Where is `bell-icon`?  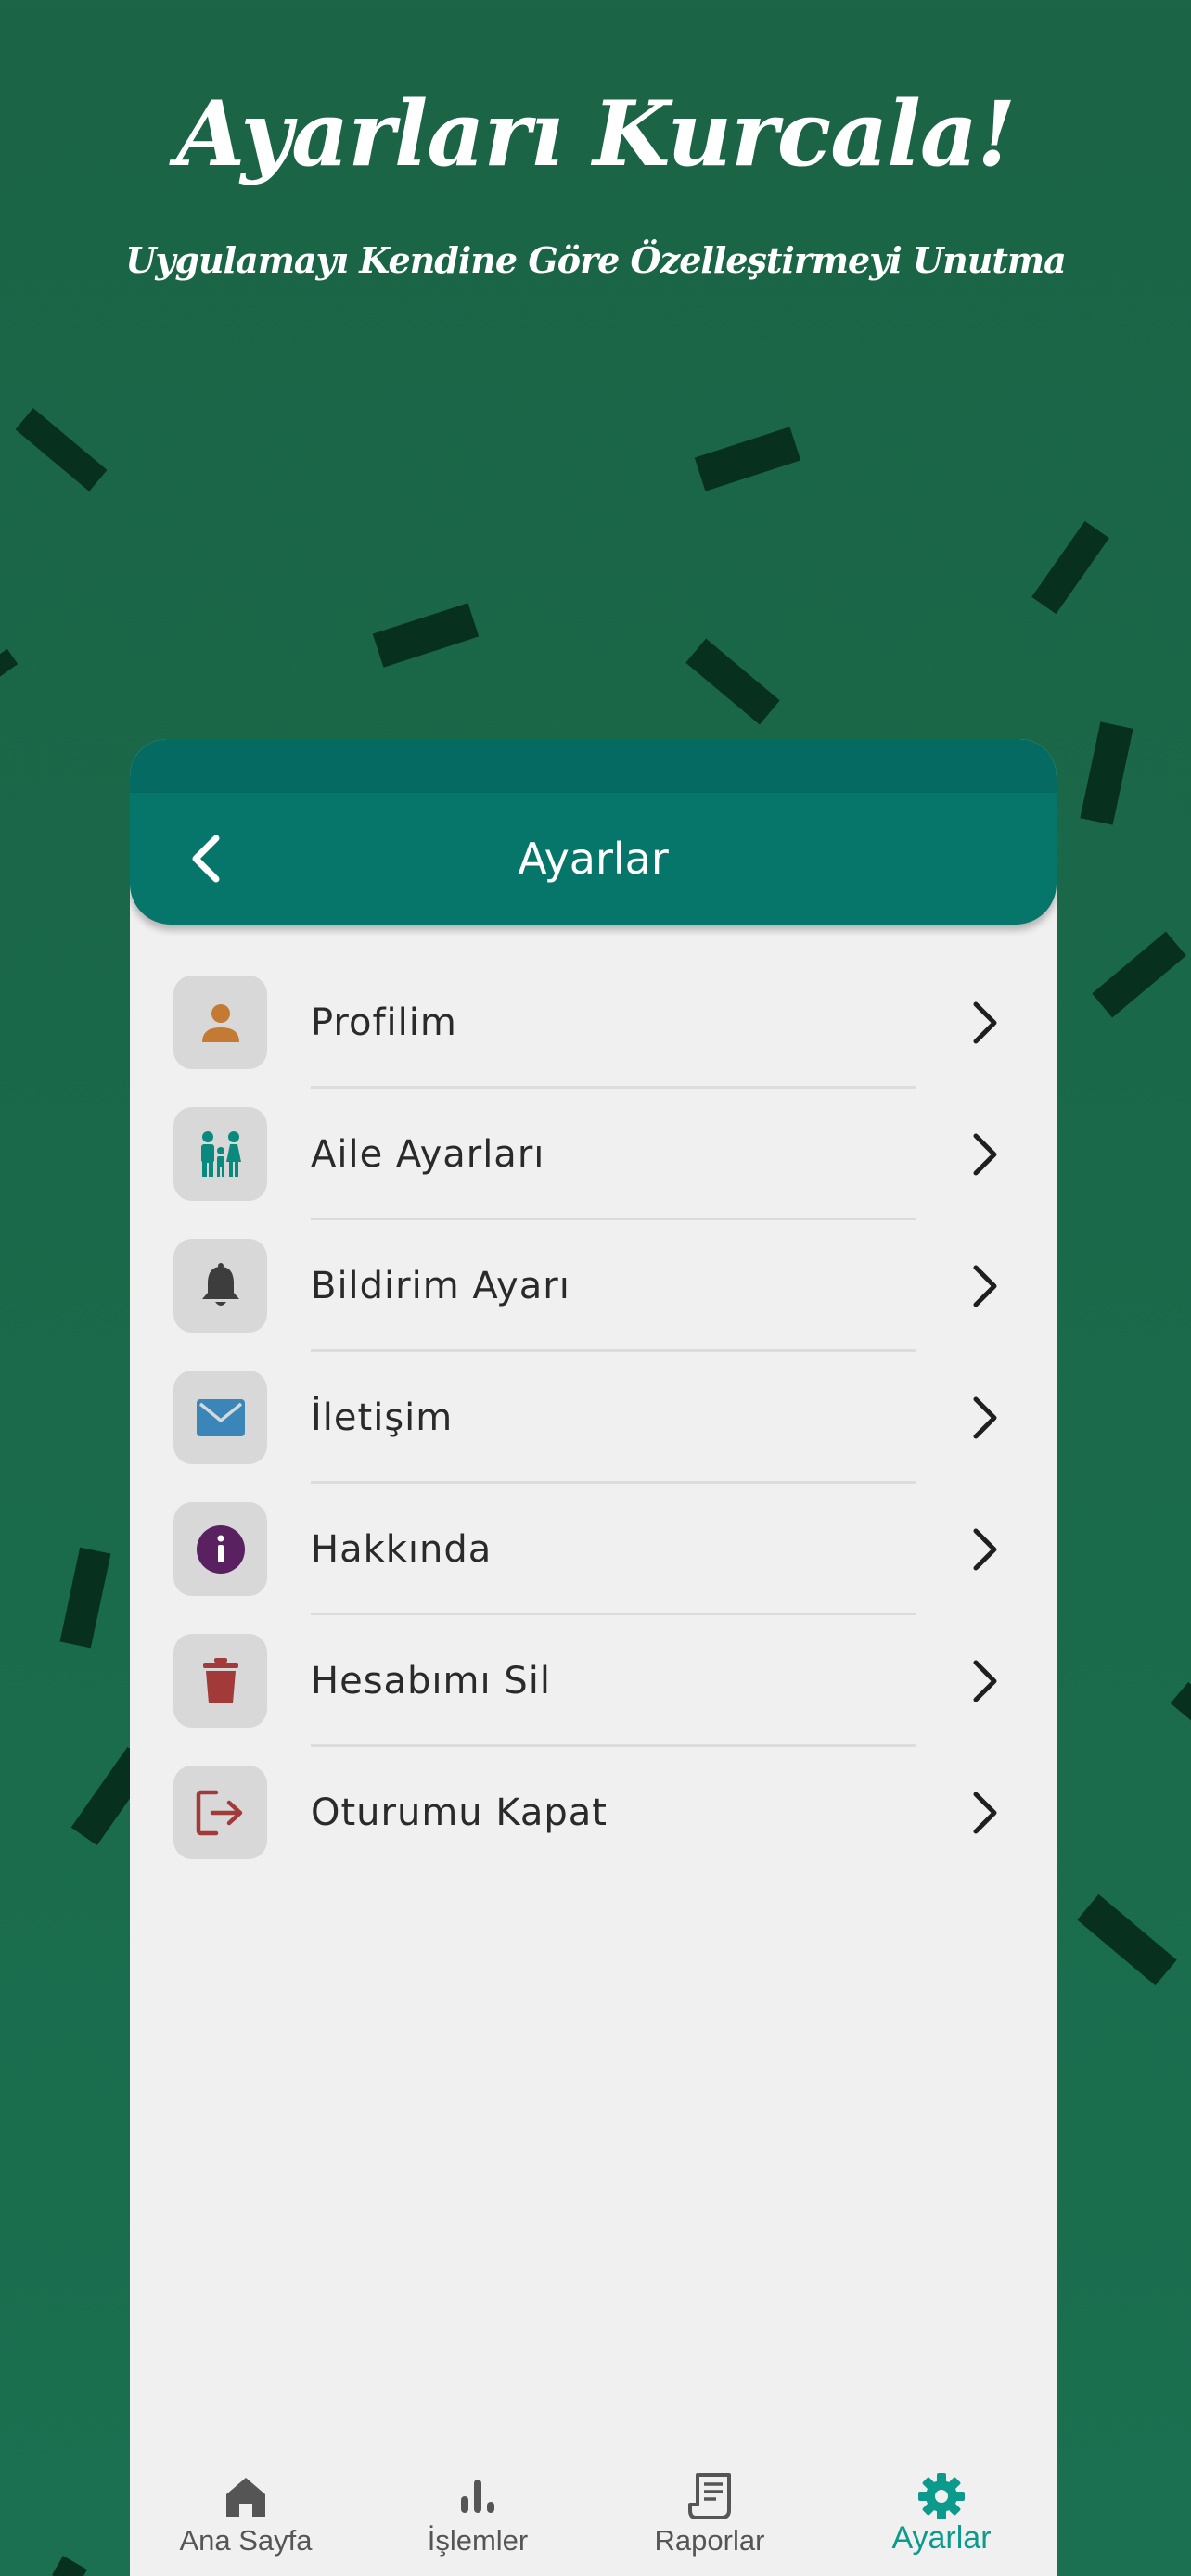 bell-icon is located at coordinates (220, 1284).